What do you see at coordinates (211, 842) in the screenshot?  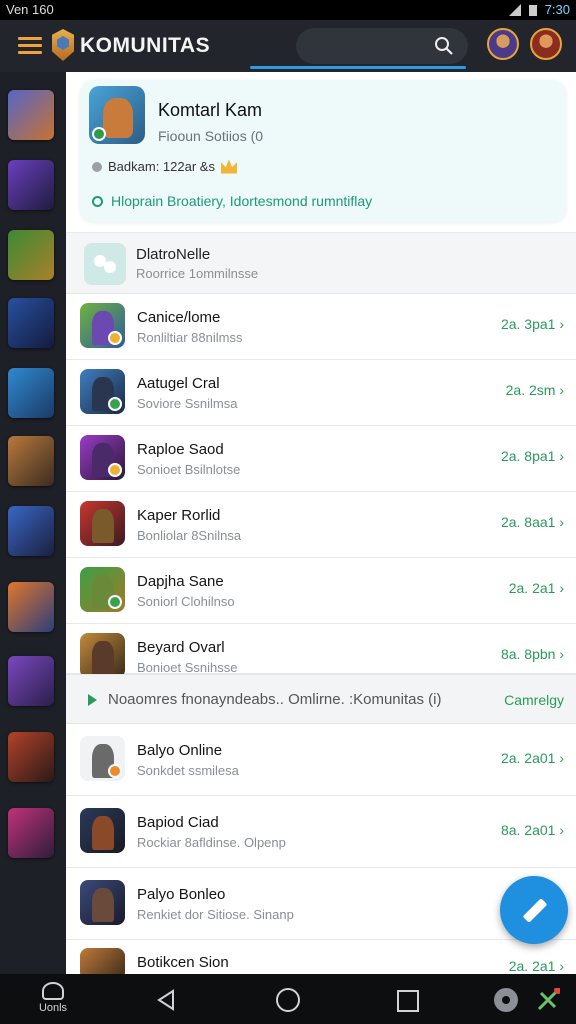 I see `chat-preview: Rockiar 8afldinse. Olpenp` at bounding box center [211, 842].